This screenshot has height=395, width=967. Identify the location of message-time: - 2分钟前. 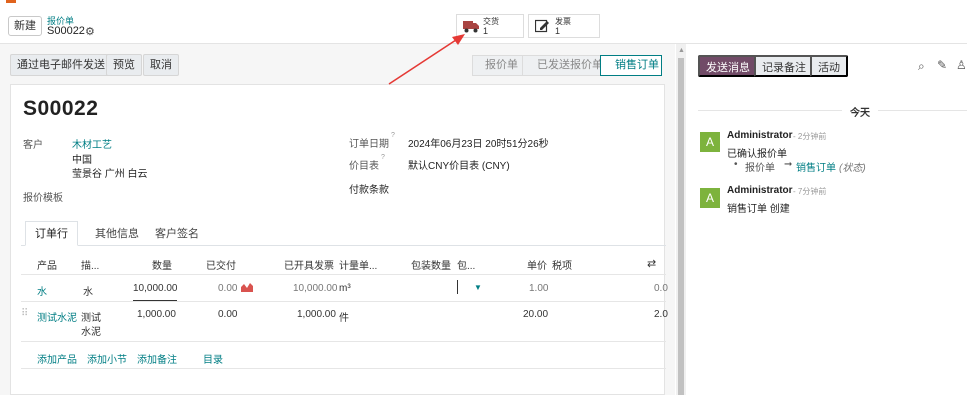
(810, 136).